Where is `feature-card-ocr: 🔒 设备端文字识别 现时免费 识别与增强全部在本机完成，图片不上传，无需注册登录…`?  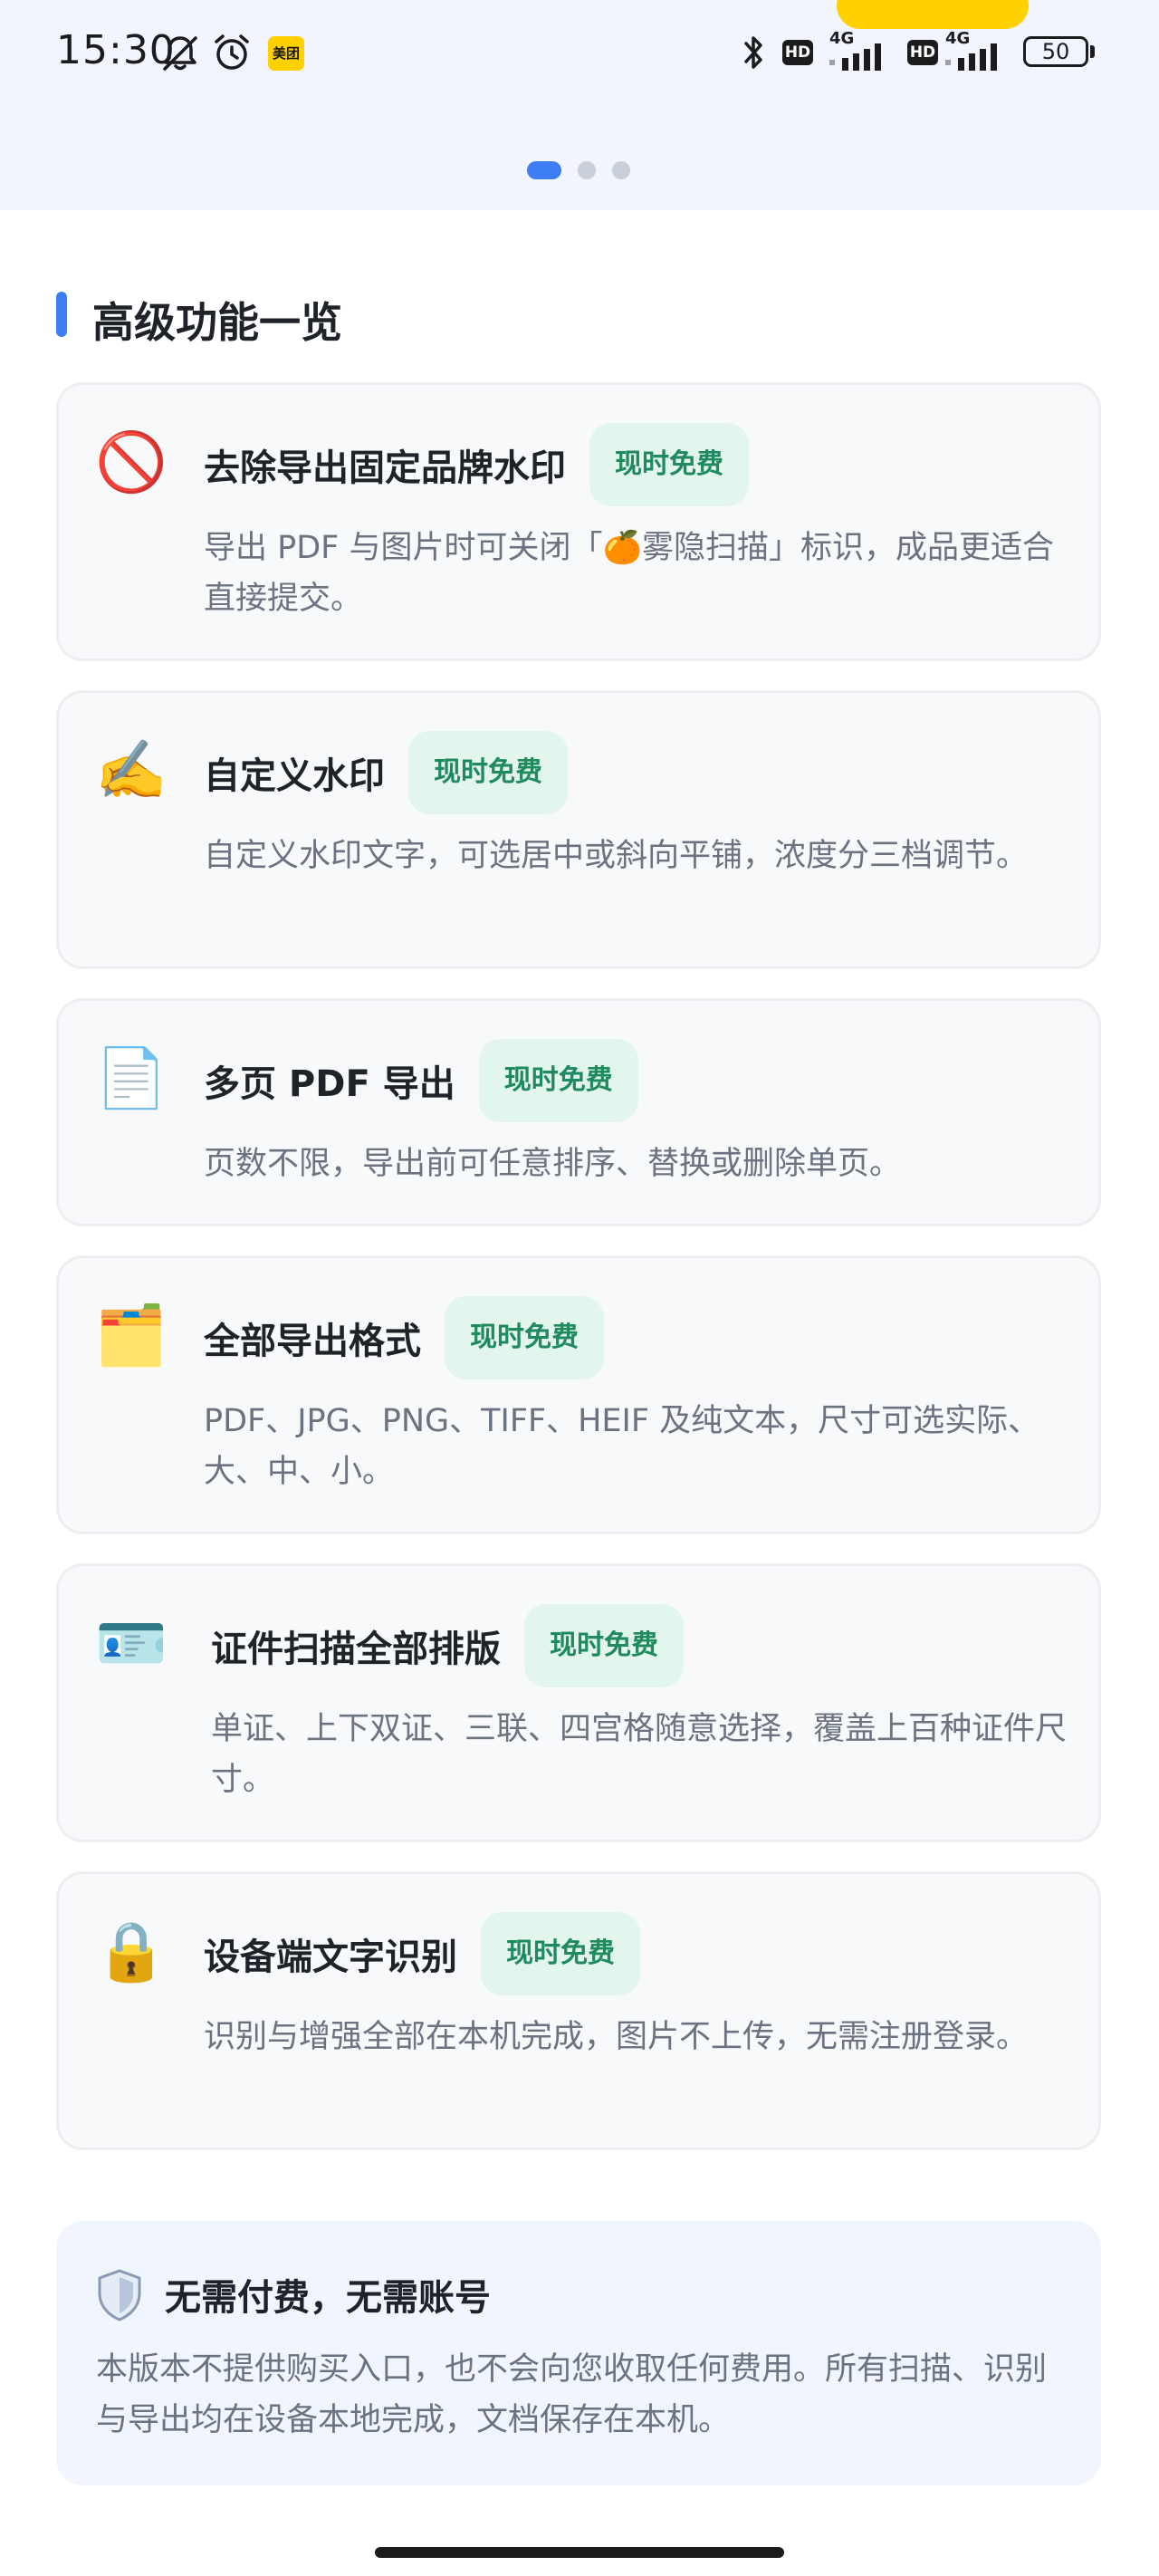 feature-card-ocr: 🔒 设备端文字识别 现时免费 识别与增强全部在本机完成，图片不上传，无需注册登录… is located at coordinates (578, 2010).